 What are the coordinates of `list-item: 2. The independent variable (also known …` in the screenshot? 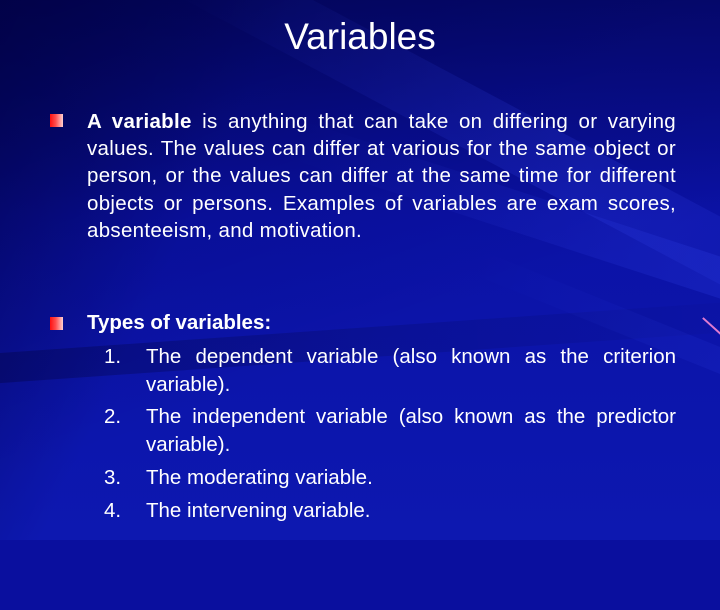 It's located at (390, 430).